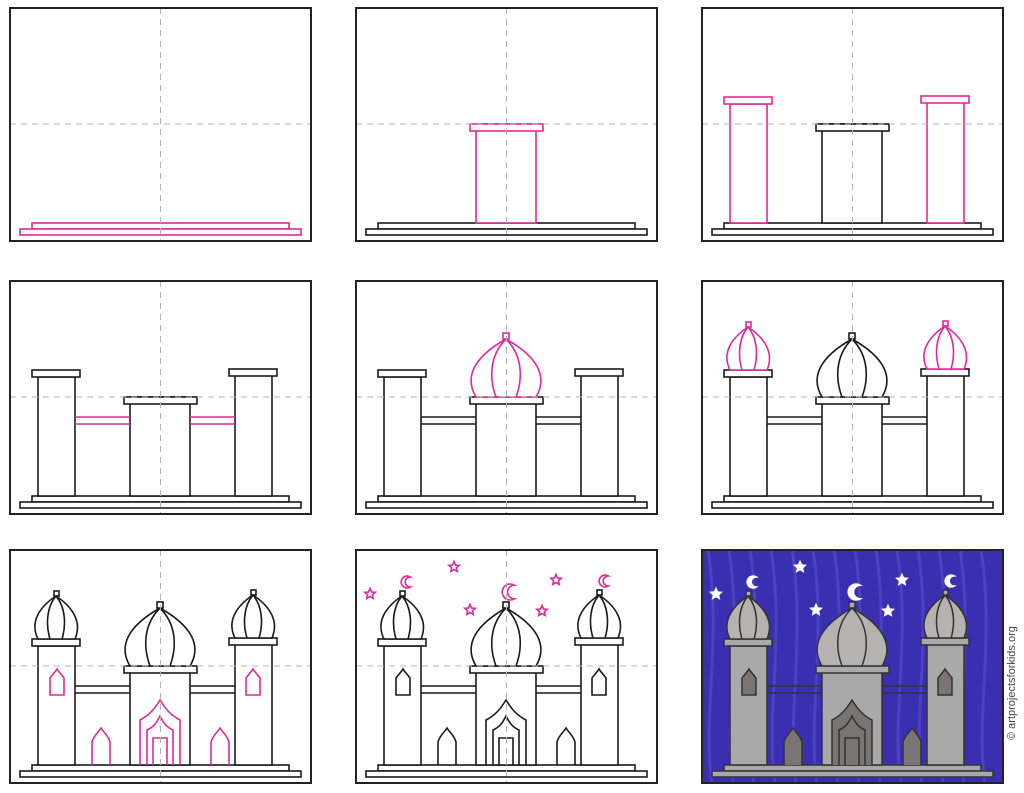 Image resolution: width=1024 pixels, height=793 pixels. I want to click on center-cornice, so click(852, 669).